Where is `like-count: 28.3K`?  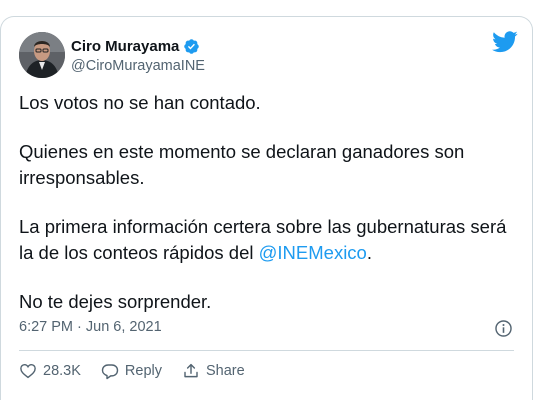
like-count: 28.3K is located at coordinates (62, 371).